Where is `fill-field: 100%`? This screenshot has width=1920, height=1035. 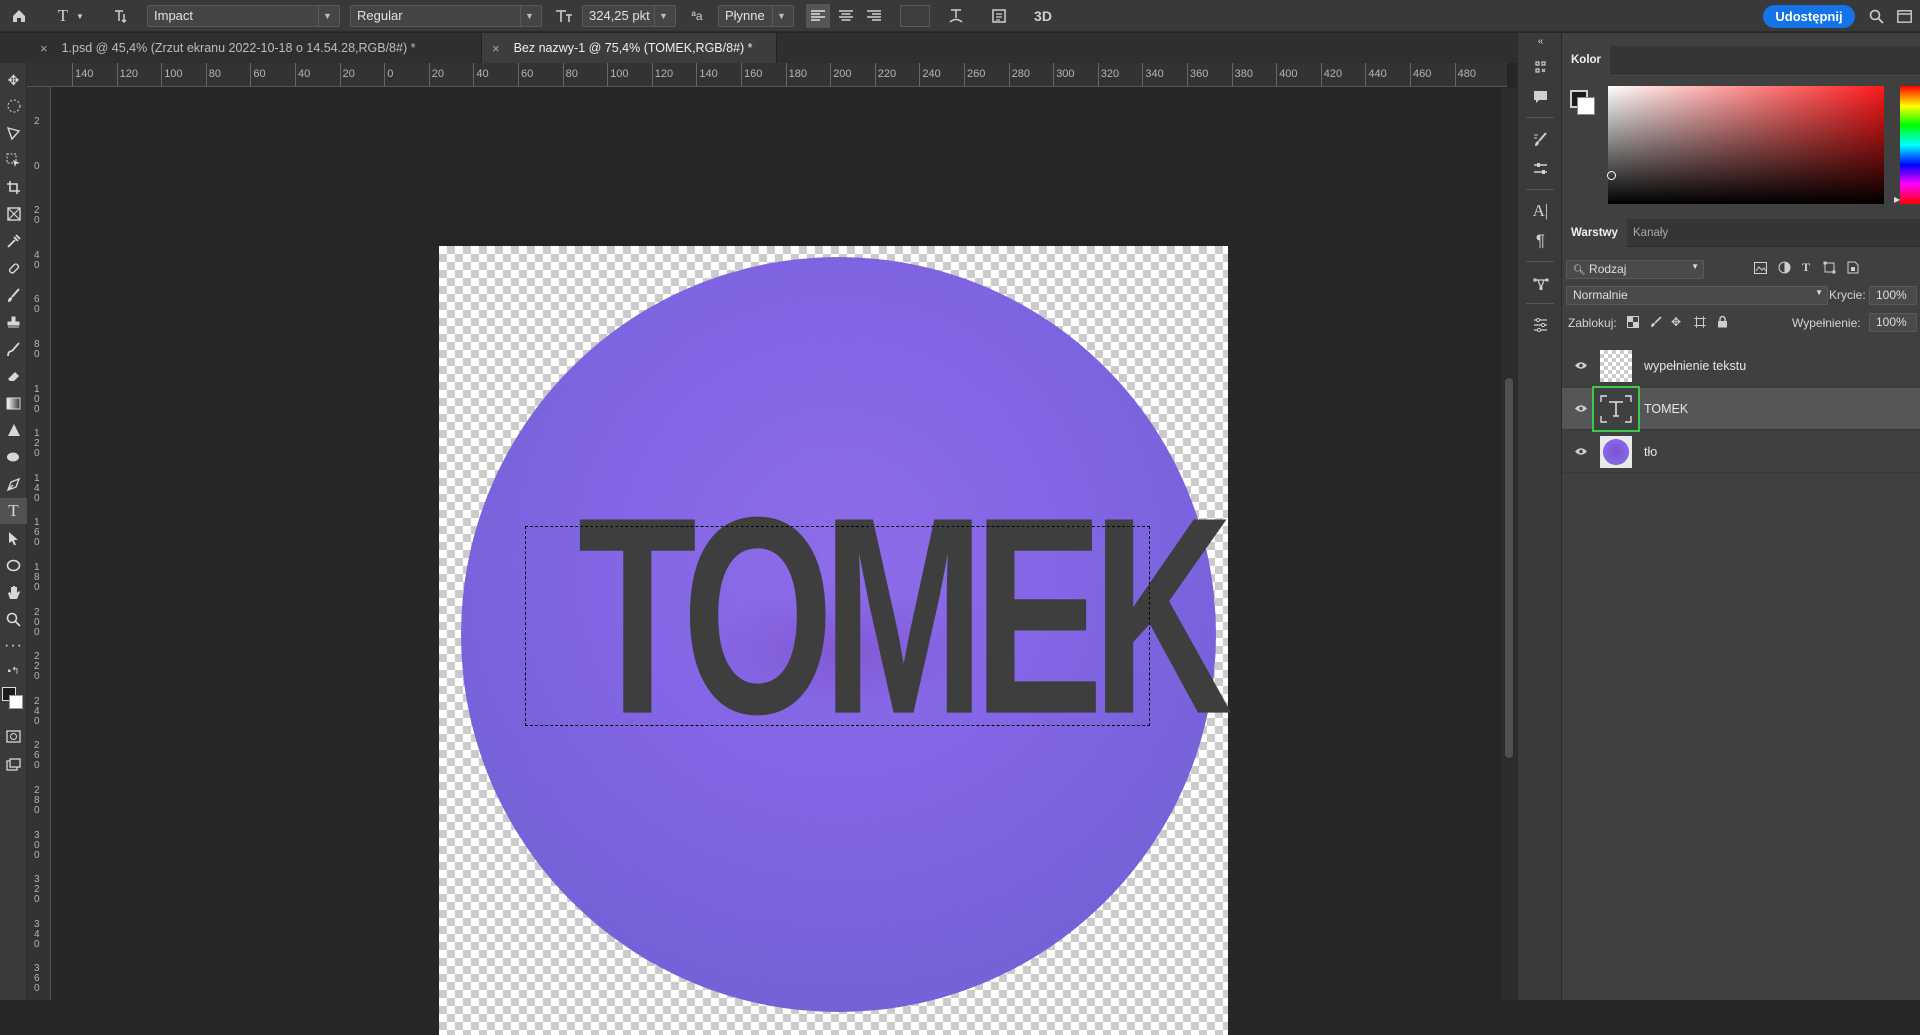 fill-field: 100% is located at coordinates (1893, 322).